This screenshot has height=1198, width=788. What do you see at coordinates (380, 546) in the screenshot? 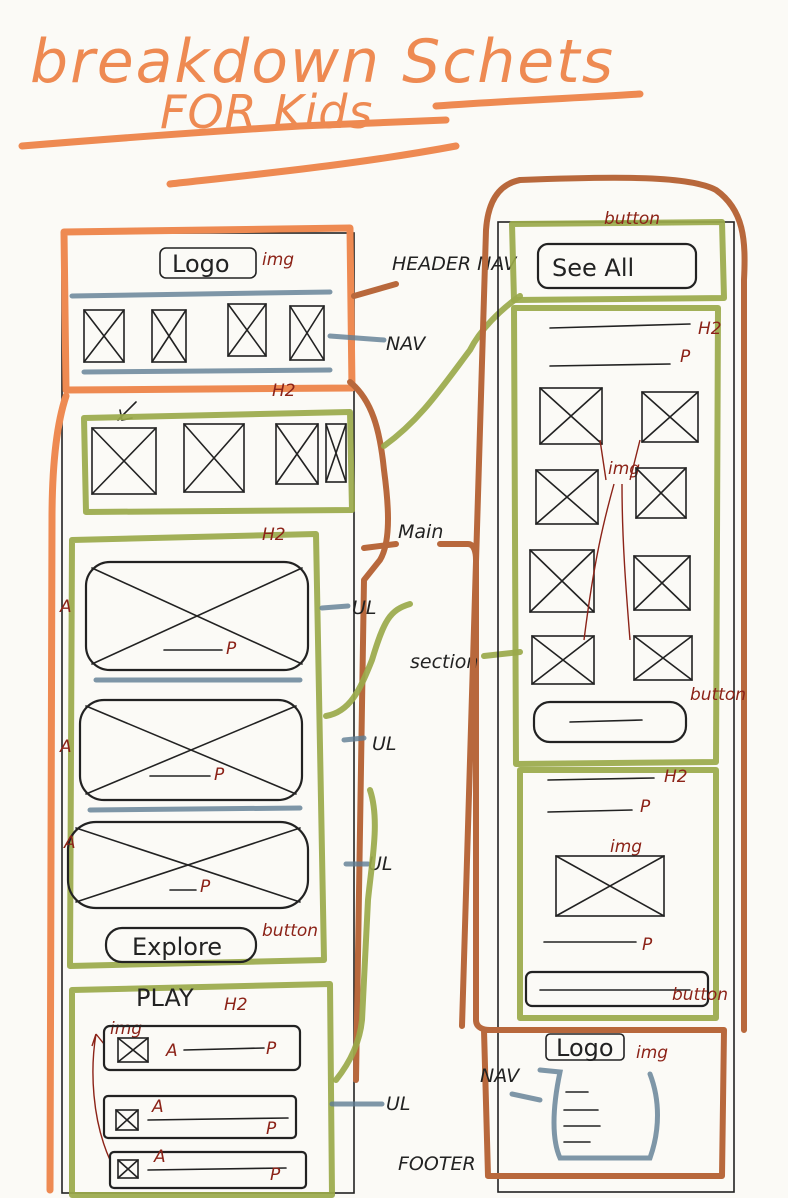
I see `main-connector-left` at bounding box center [380, 546].